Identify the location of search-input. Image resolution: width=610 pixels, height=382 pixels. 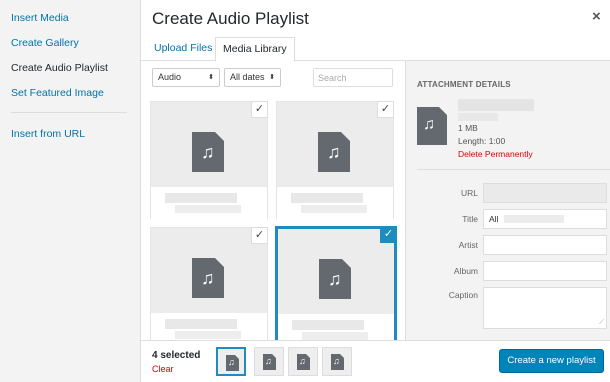
(353, 77).